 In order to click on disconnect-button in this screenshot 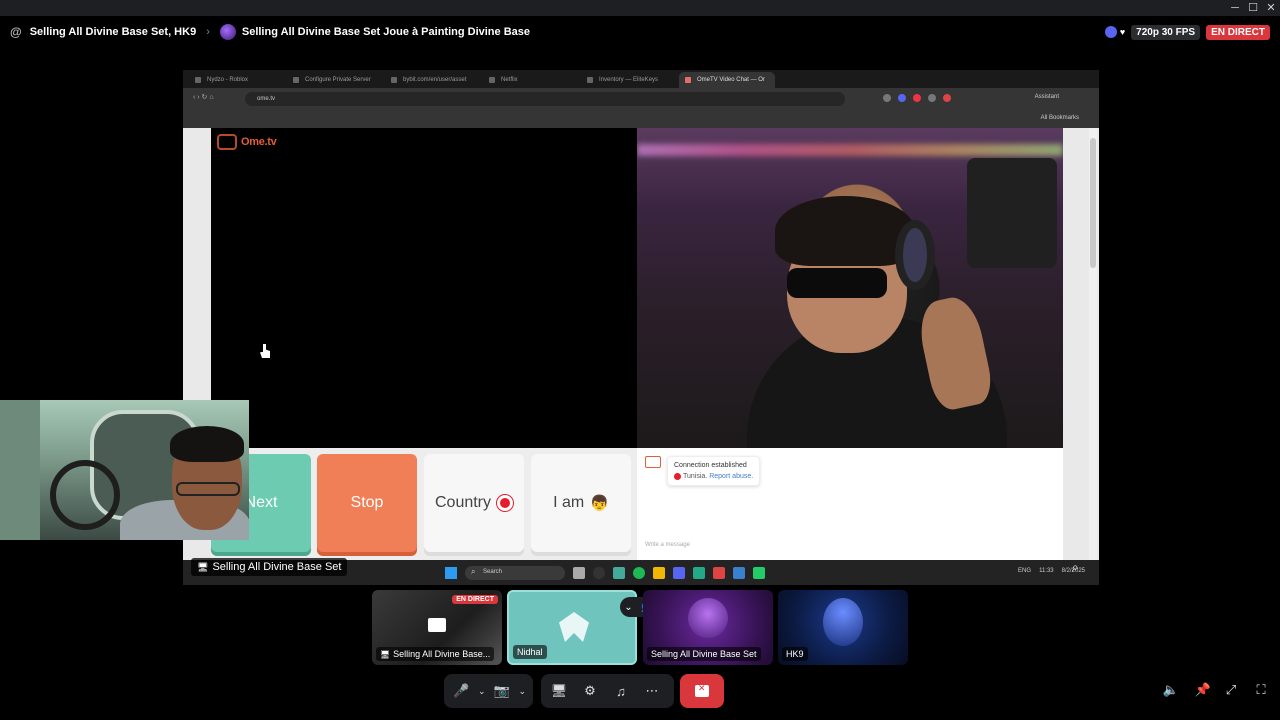, I will do `click(702, 691)`.